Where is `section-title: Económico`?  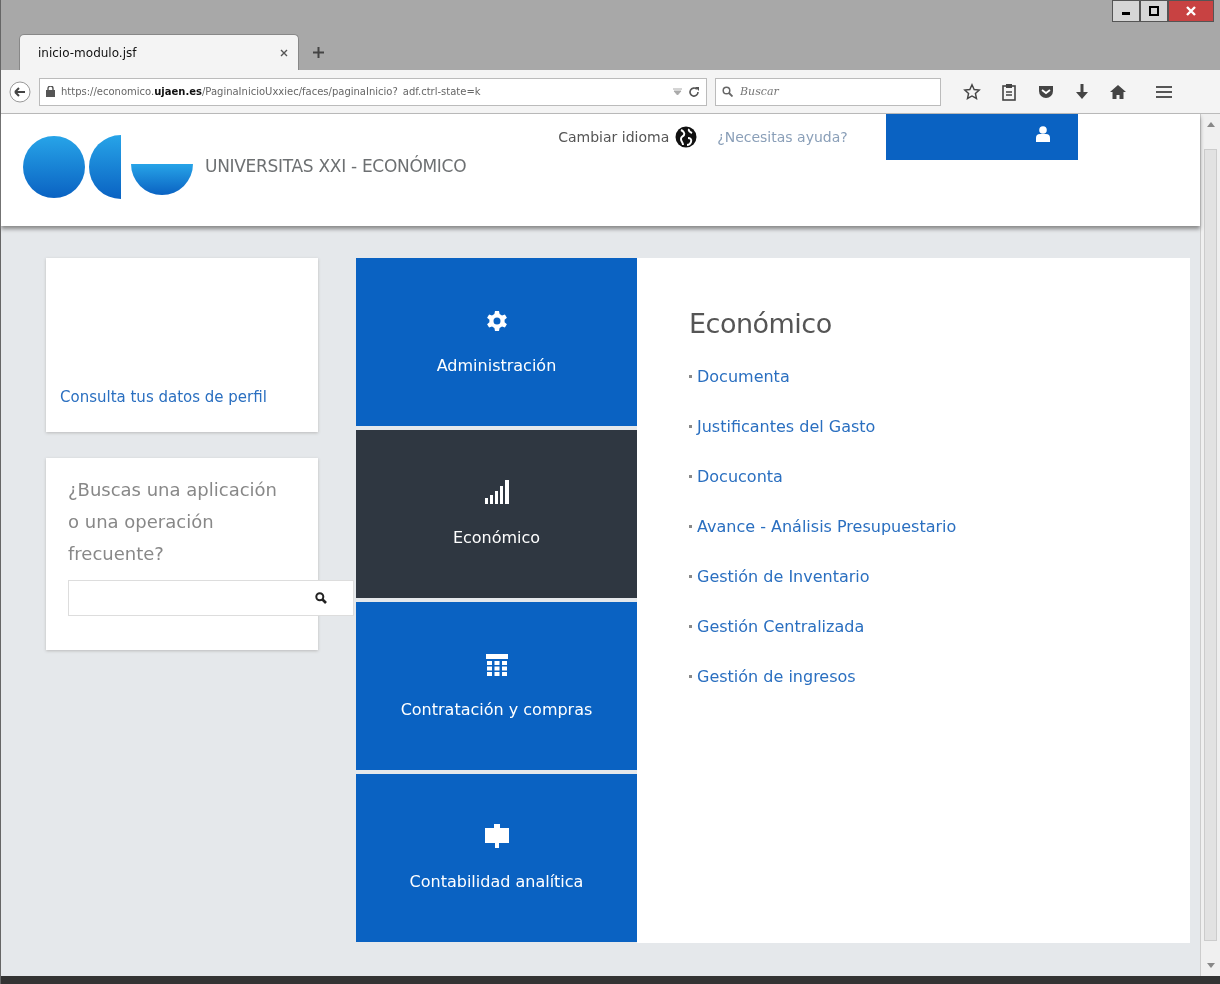 section-title: Económico is located at coordinates (761, 323).